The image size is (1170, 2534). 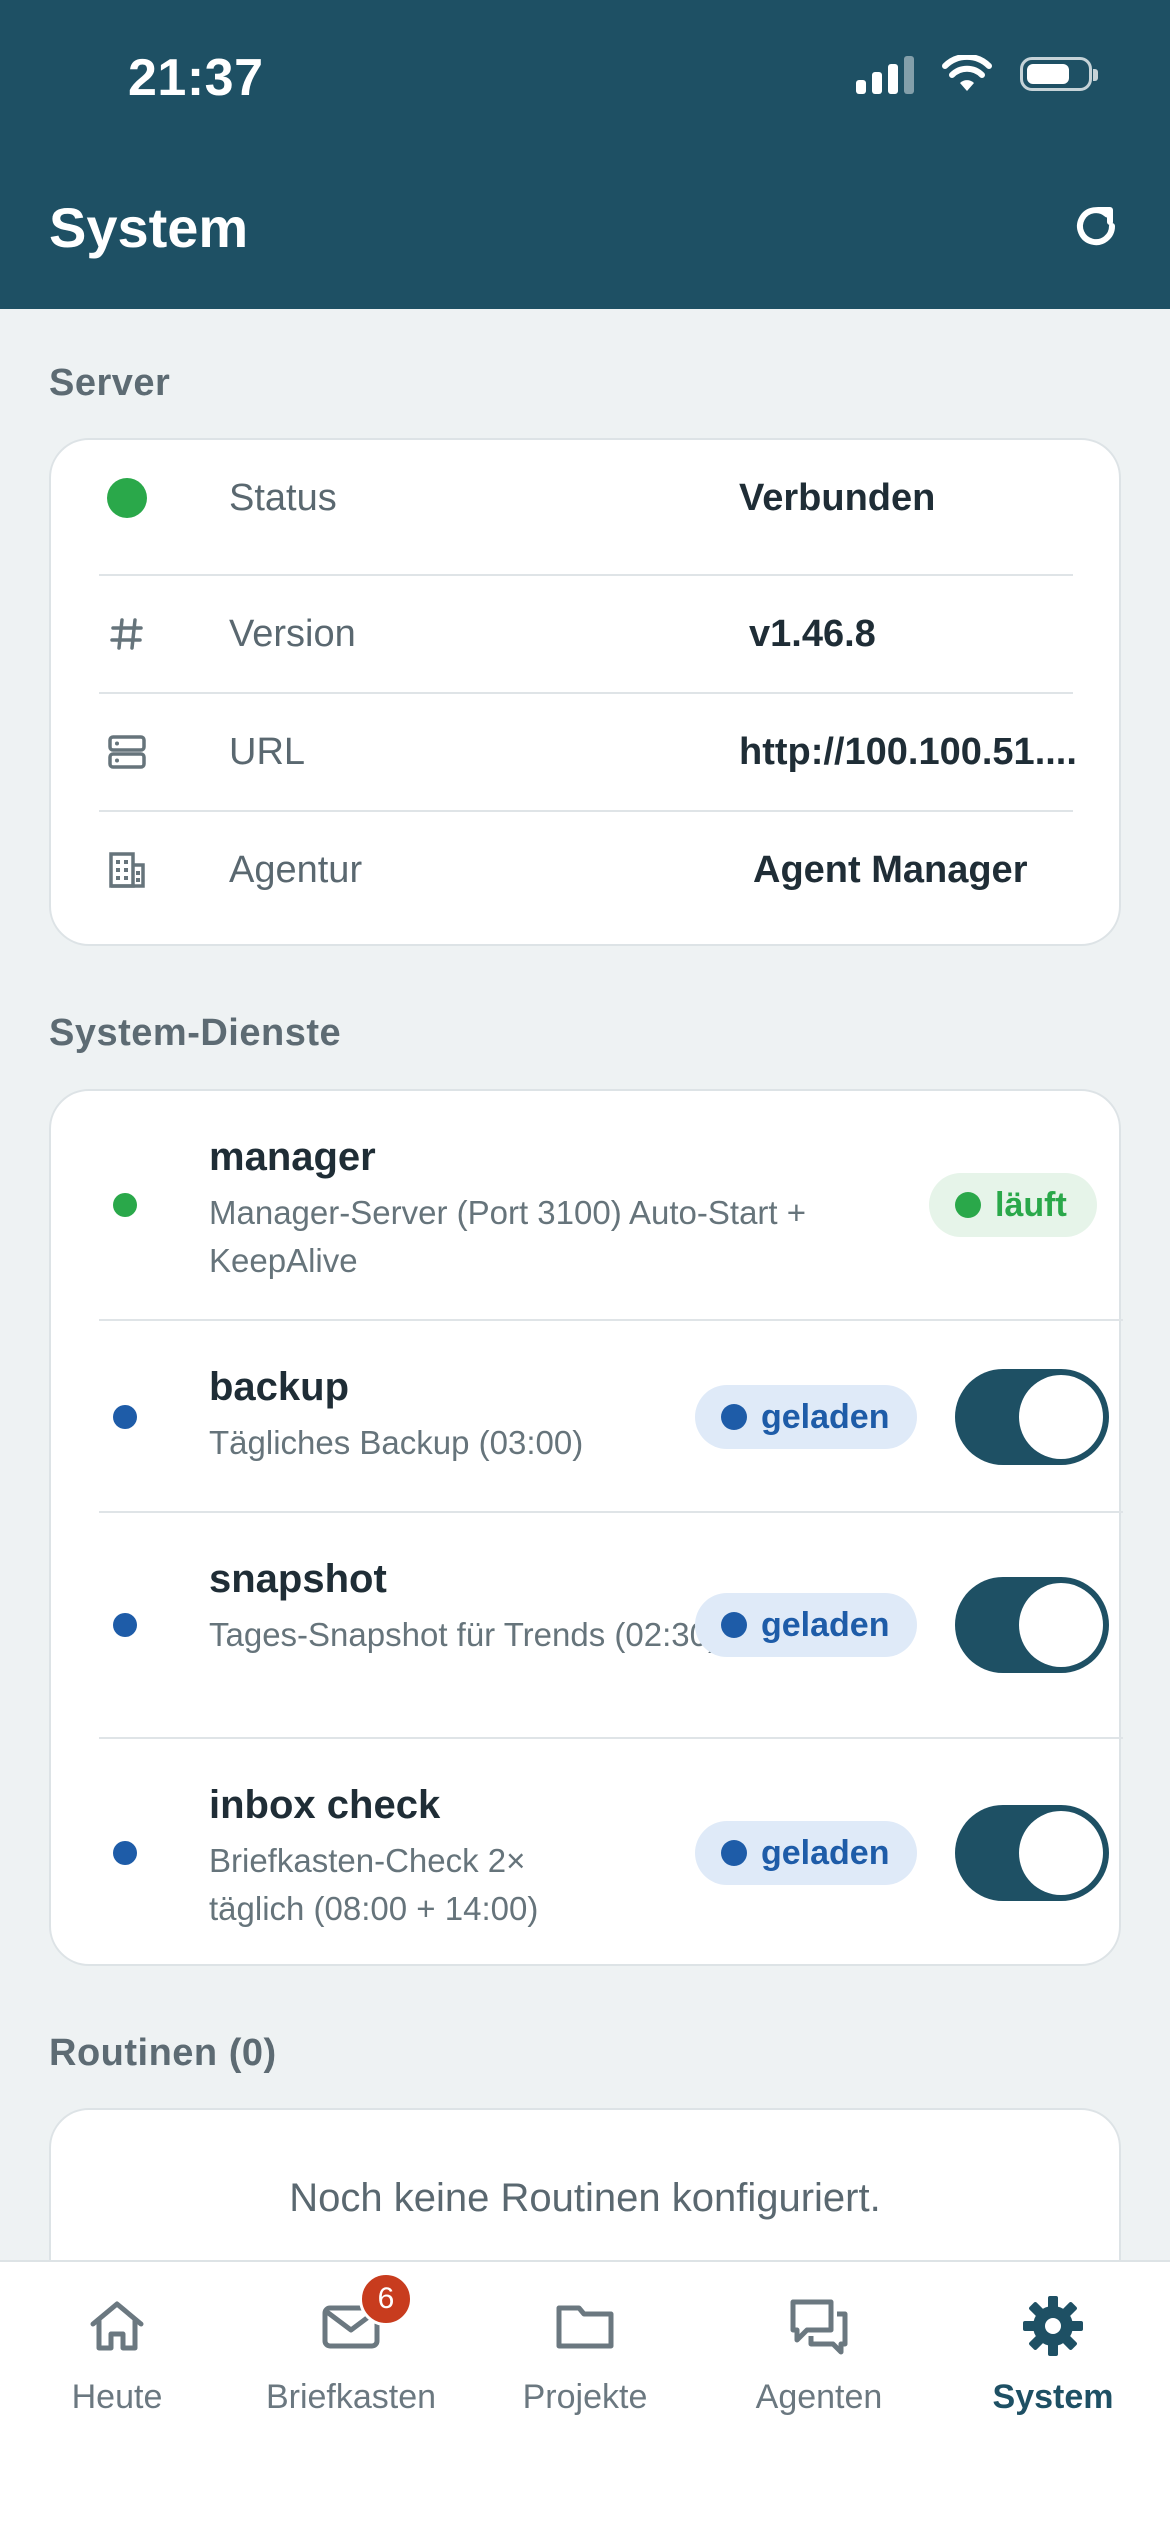 I want to click on tab-heute: Heute, so click(x=117, y=2355).